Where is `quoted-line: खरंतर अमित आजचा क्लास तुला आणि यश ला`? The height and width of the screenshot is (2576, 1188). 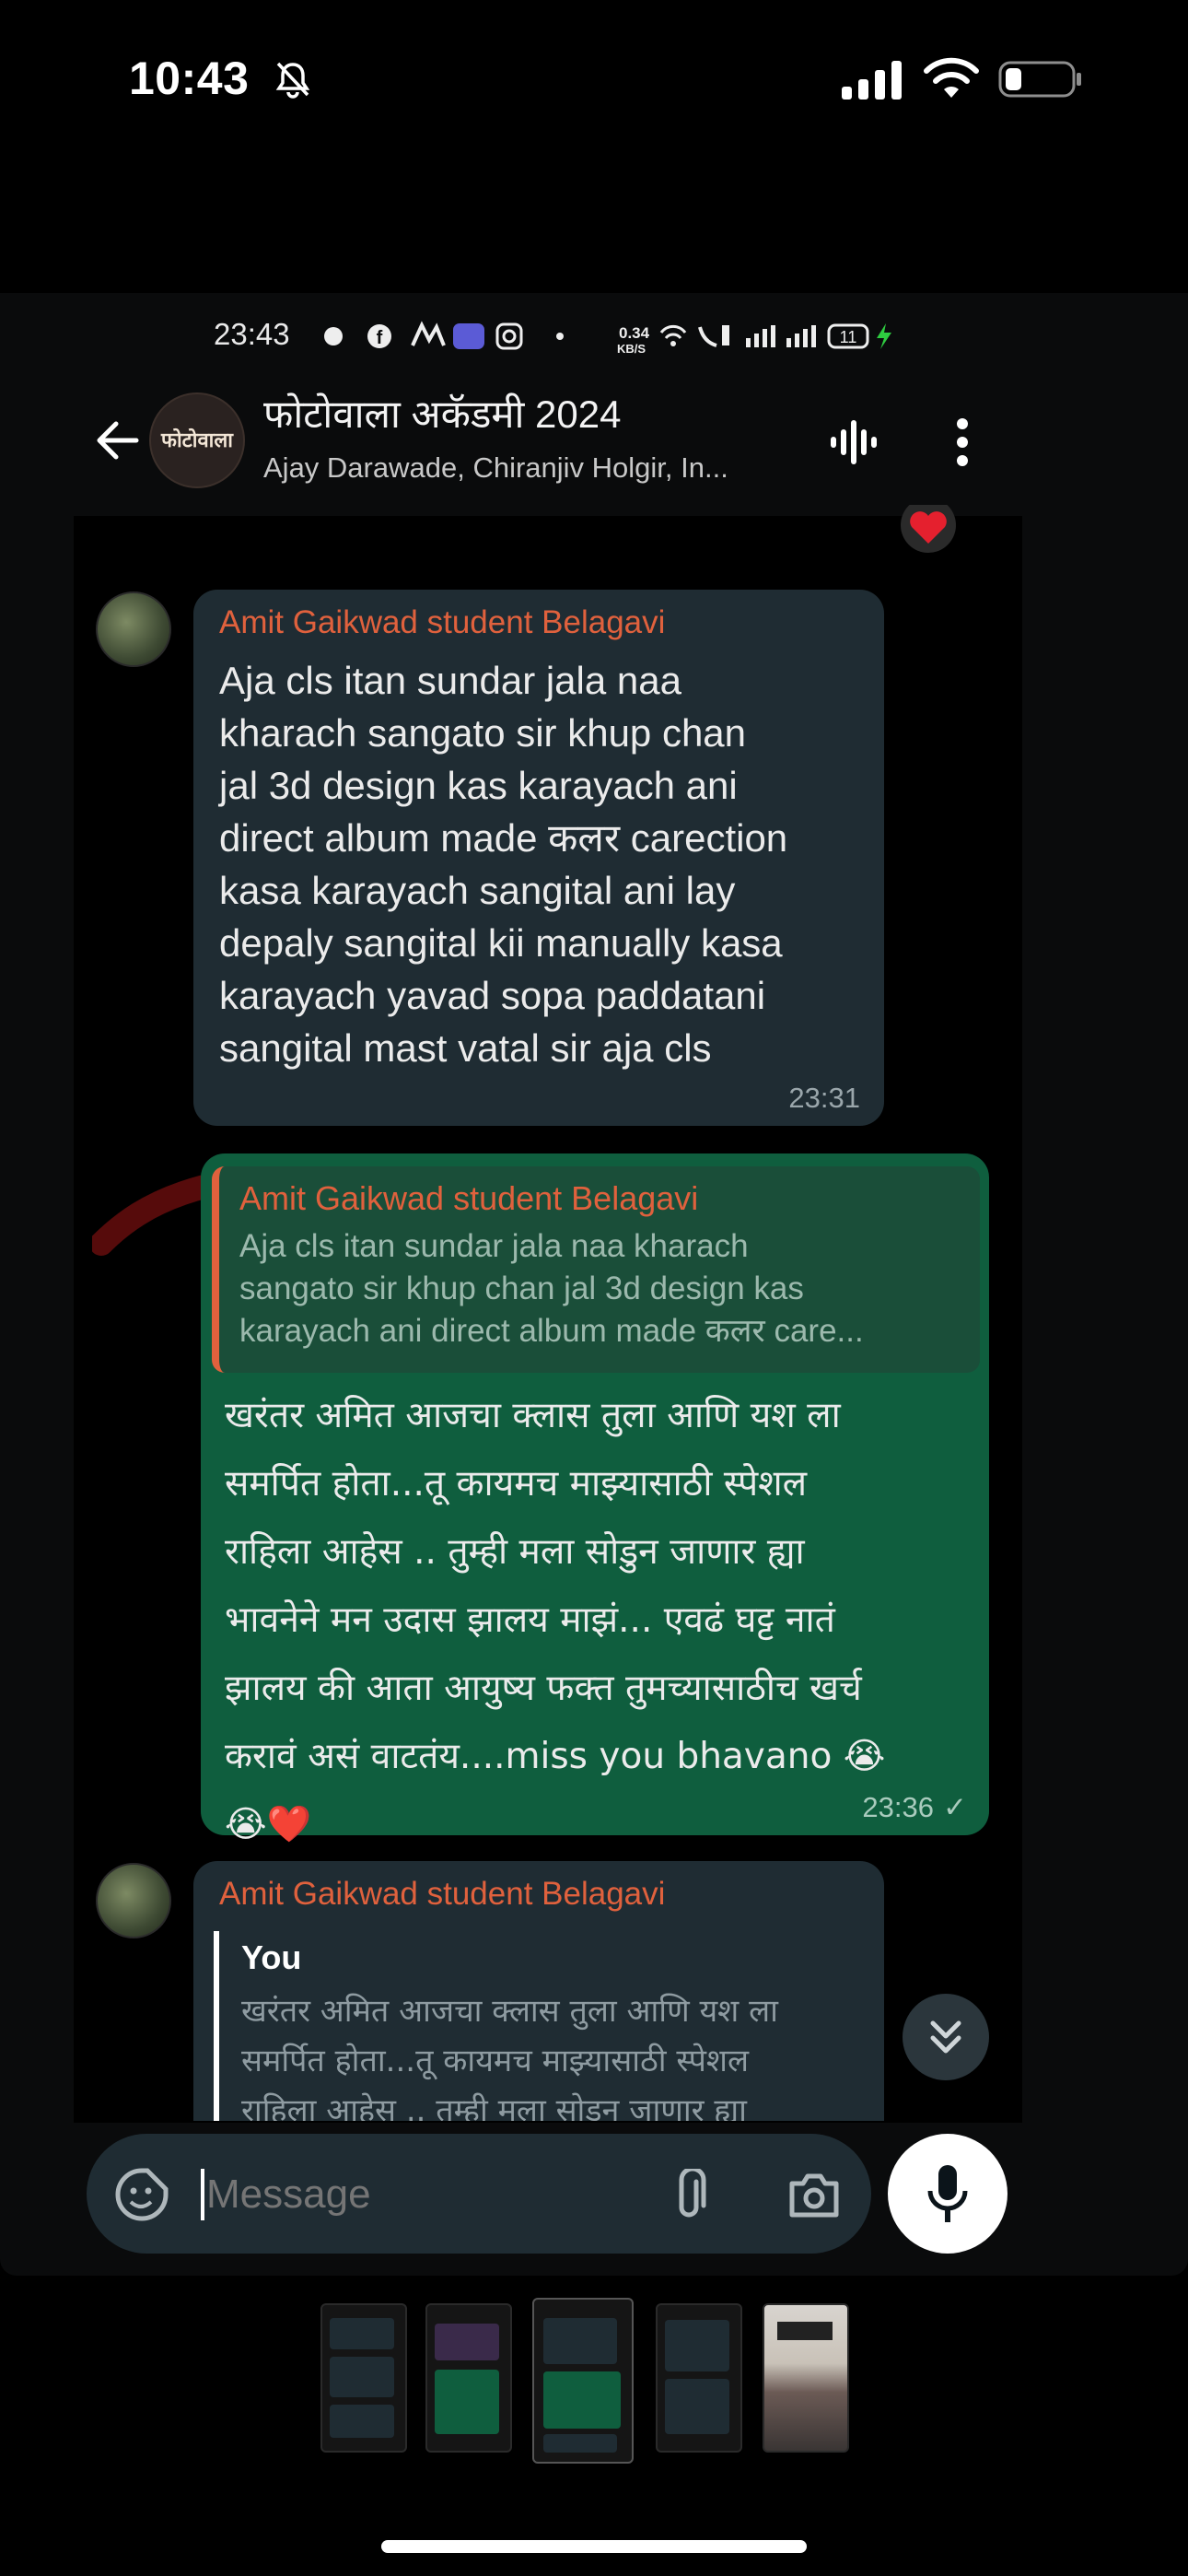
quoted-line: खरंतर अमित आजचा क्लास तुला आणि यश ला is located at coordinates (510, 2011).